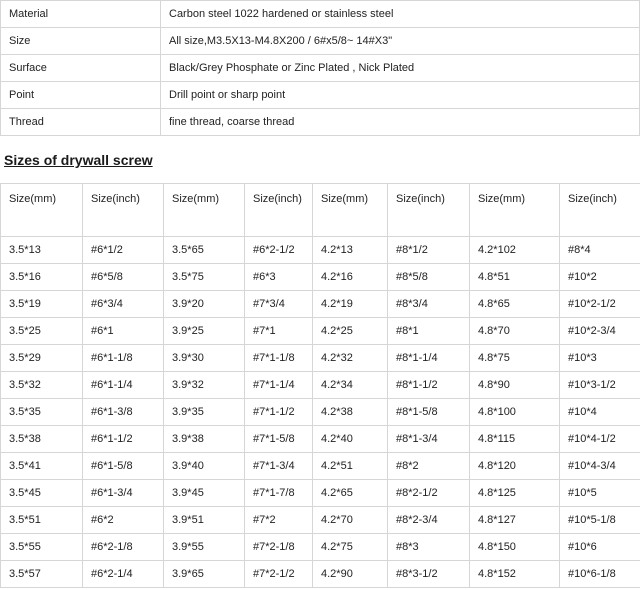 The image size is (640, 590). I want to click on table-cell: 3.5*65, so click(204, 250).